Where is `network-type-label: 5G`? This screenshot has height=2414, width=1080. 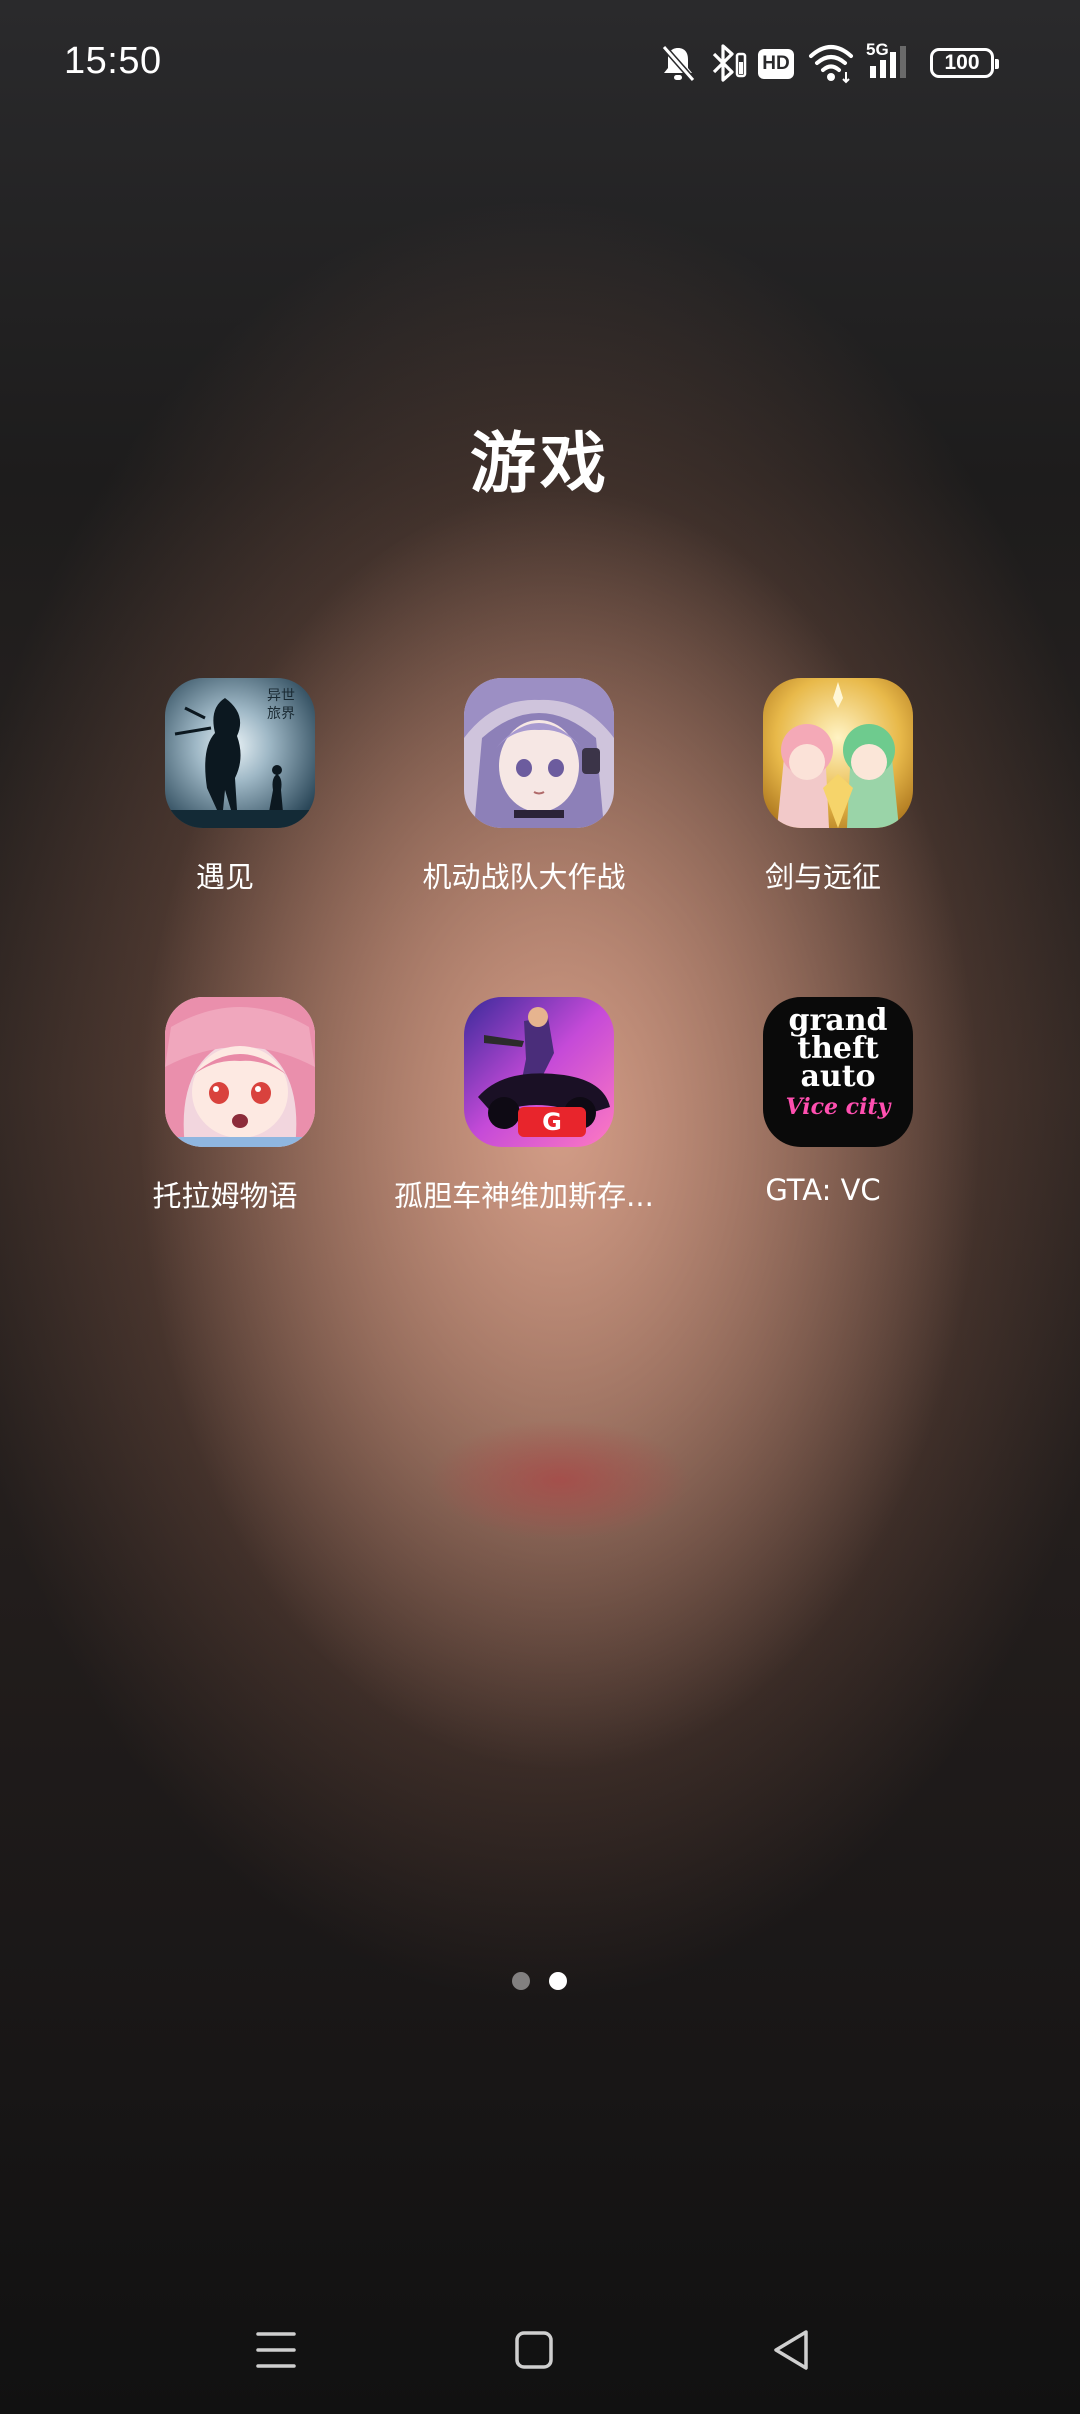 network-type-label: 5G is located at coordinates (877, 49).